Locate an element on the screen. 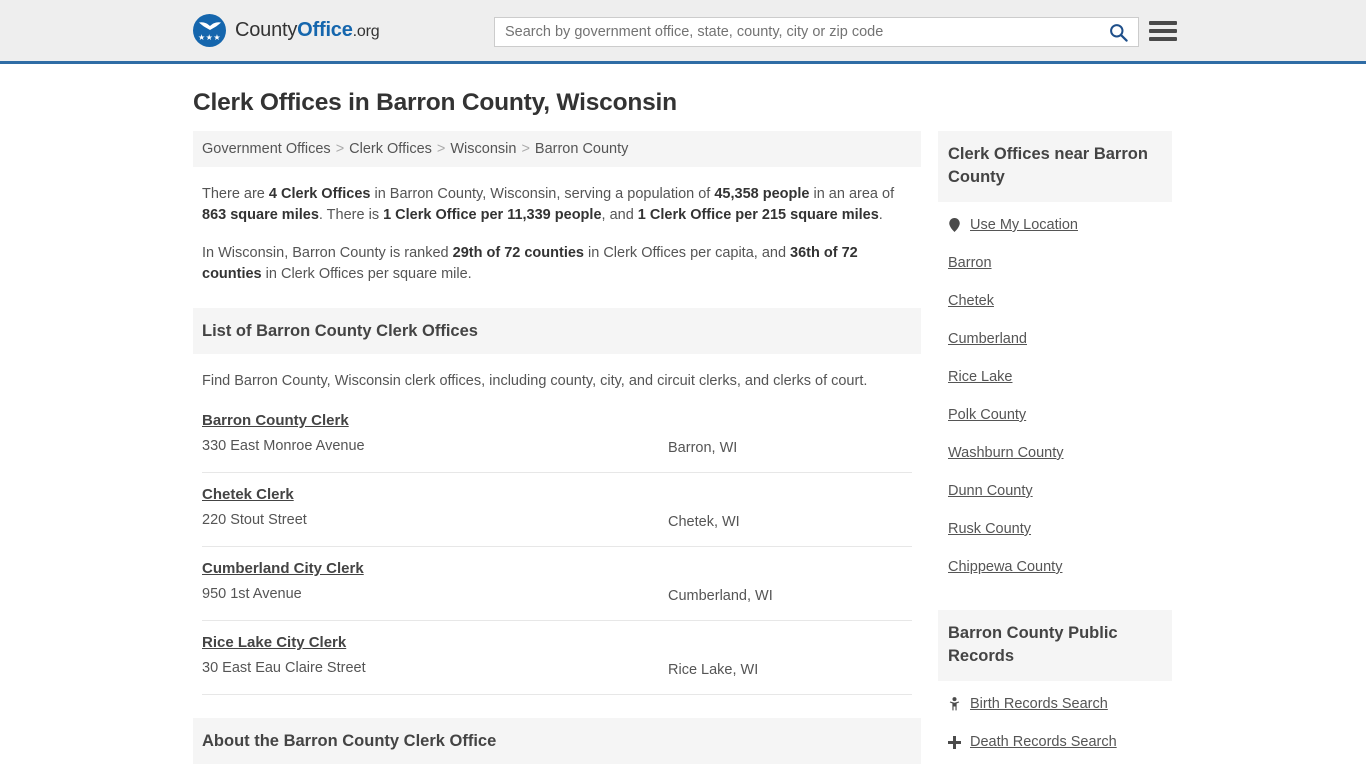 The height and width of the screenshot is (768, 1366). breadcrumb-item-barron-county: Barron County is located at coordinates (582, 149).